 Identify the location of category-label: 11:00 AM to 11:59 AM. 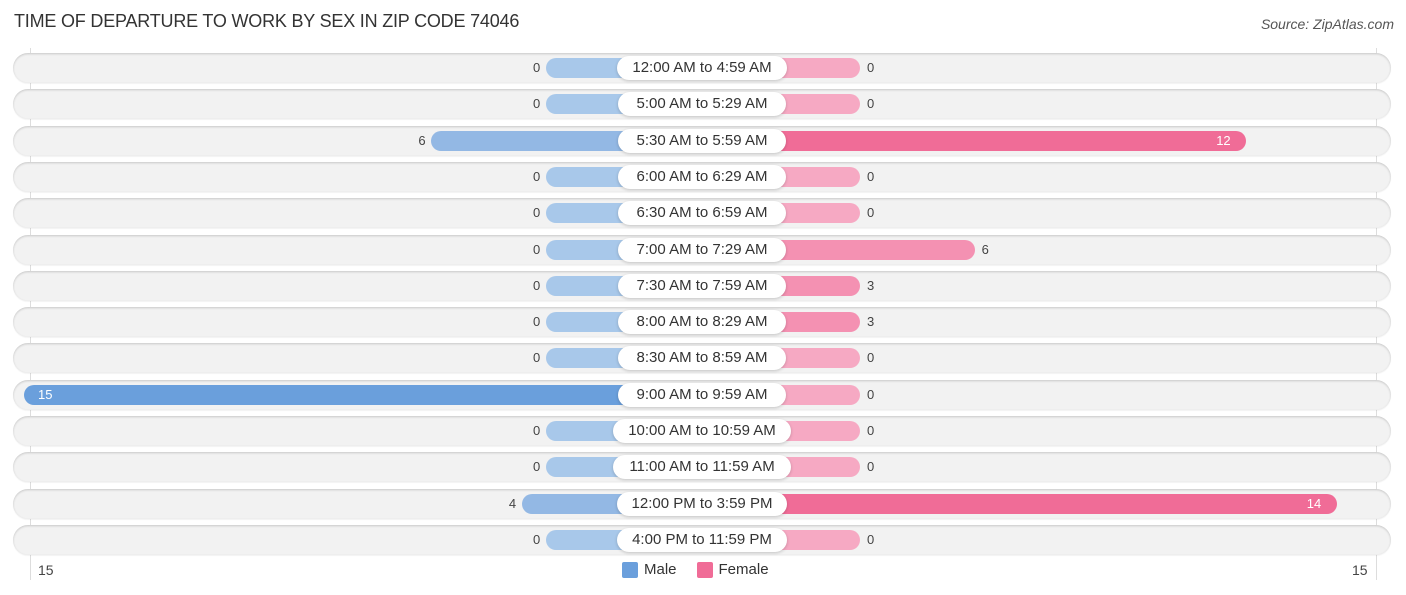
(702, 467).